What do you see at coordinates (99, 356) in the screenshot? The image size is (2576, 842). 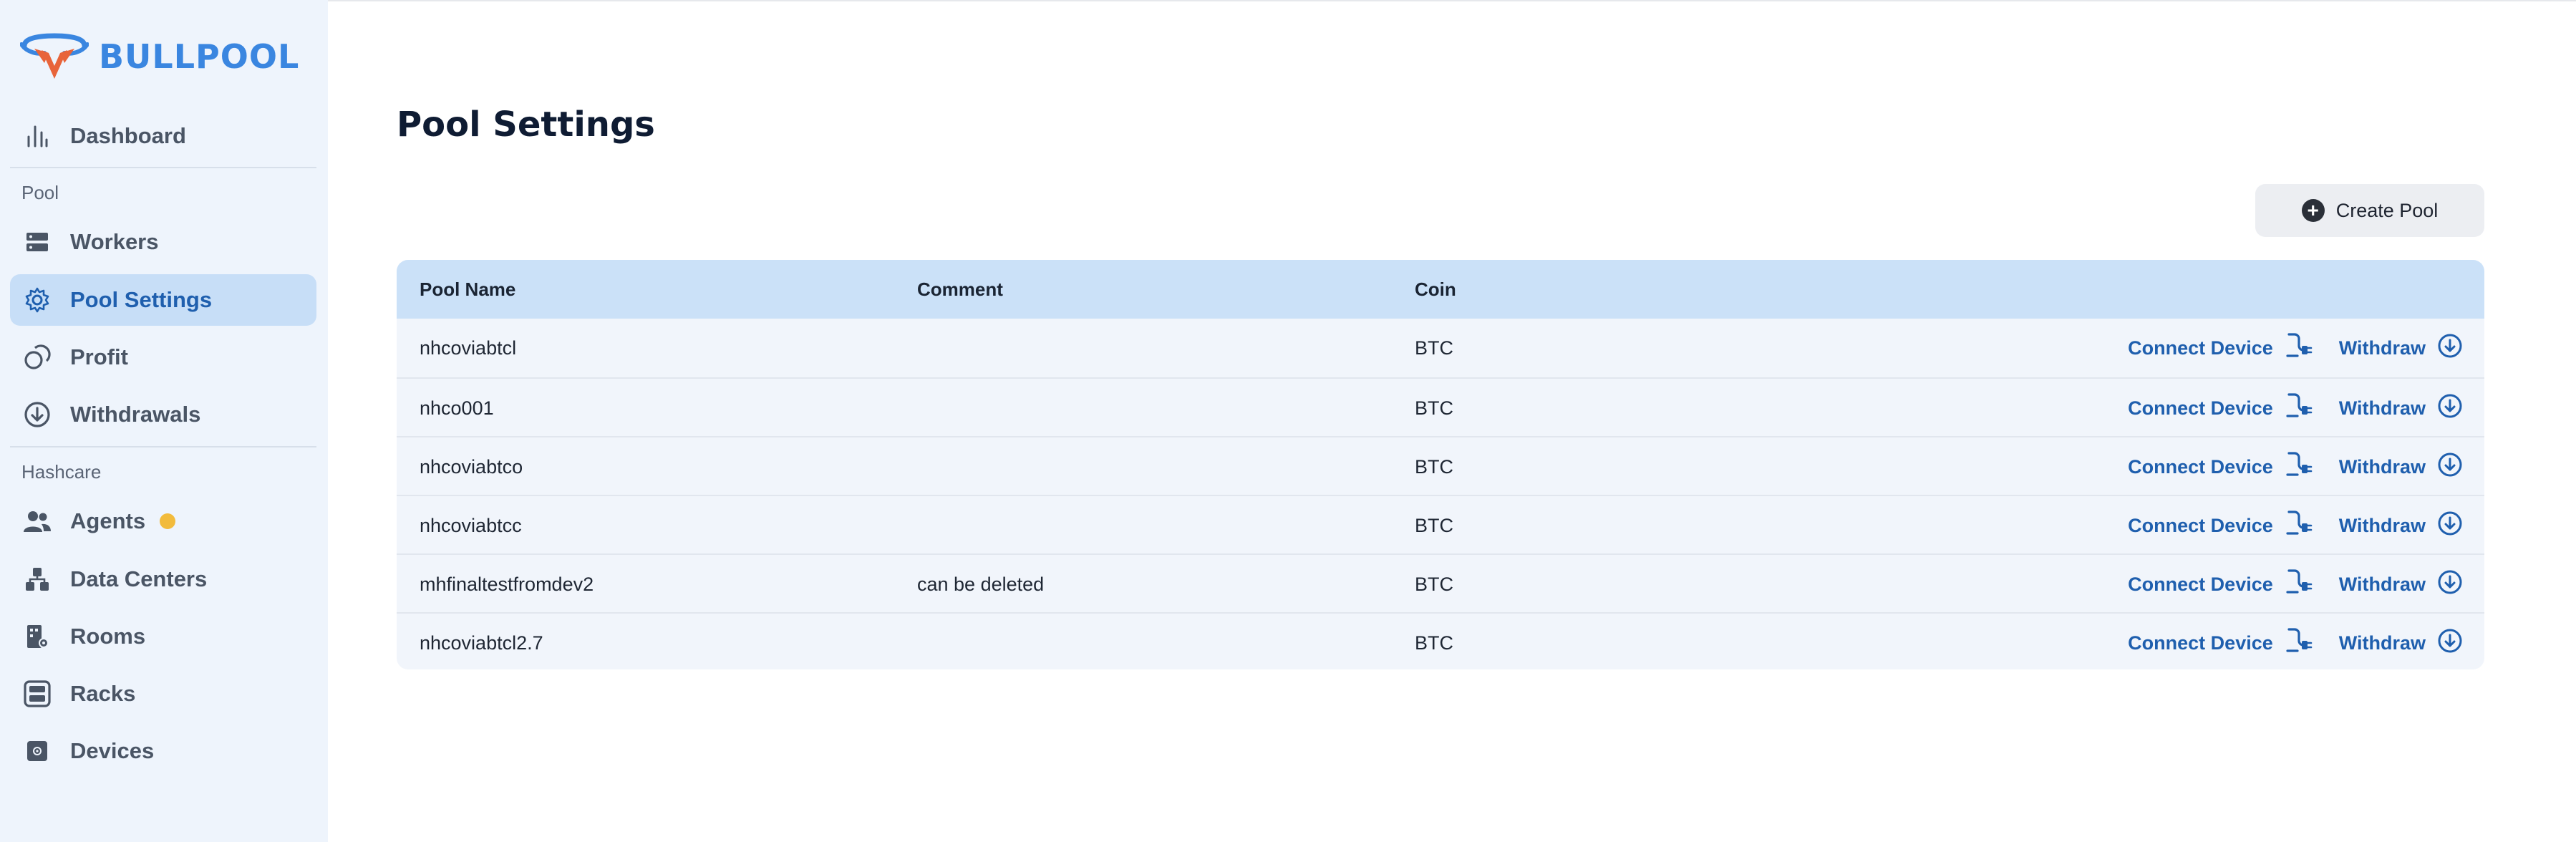 I see `sidebar-item-label: Profit` at bounding box center [99, 356].